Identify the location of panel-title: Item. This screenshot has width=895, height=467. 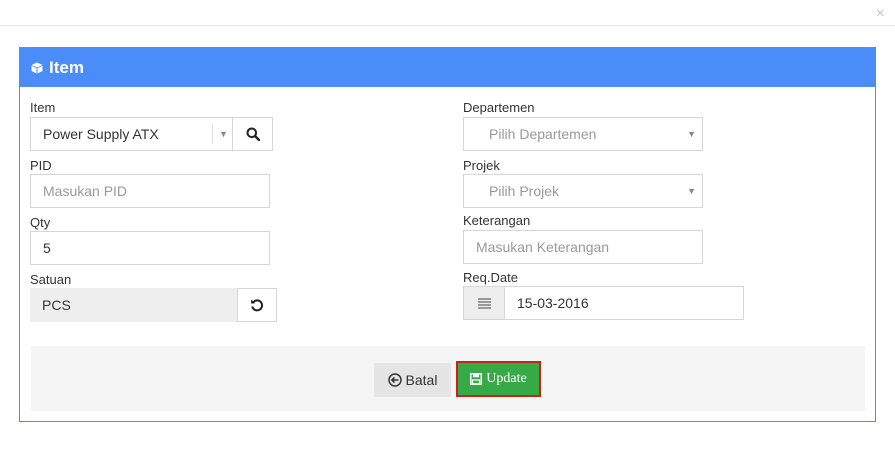
(66, 67).